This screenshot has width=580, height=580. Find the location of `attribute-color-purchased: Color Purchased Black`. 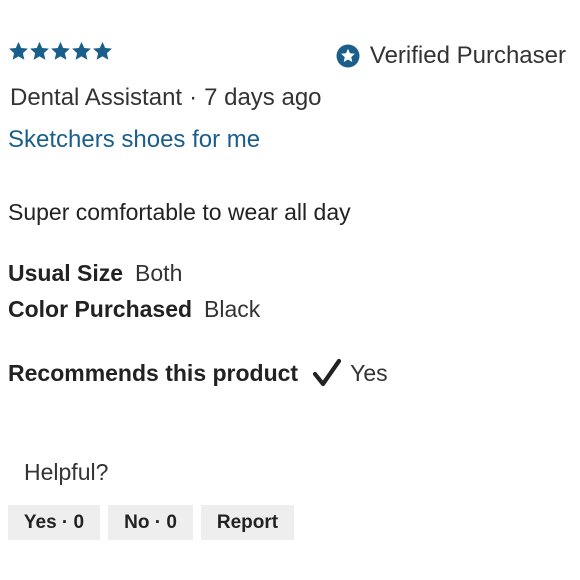

attribute-color-purchased: Color Purchased Black is located at coordinates (134, 309).